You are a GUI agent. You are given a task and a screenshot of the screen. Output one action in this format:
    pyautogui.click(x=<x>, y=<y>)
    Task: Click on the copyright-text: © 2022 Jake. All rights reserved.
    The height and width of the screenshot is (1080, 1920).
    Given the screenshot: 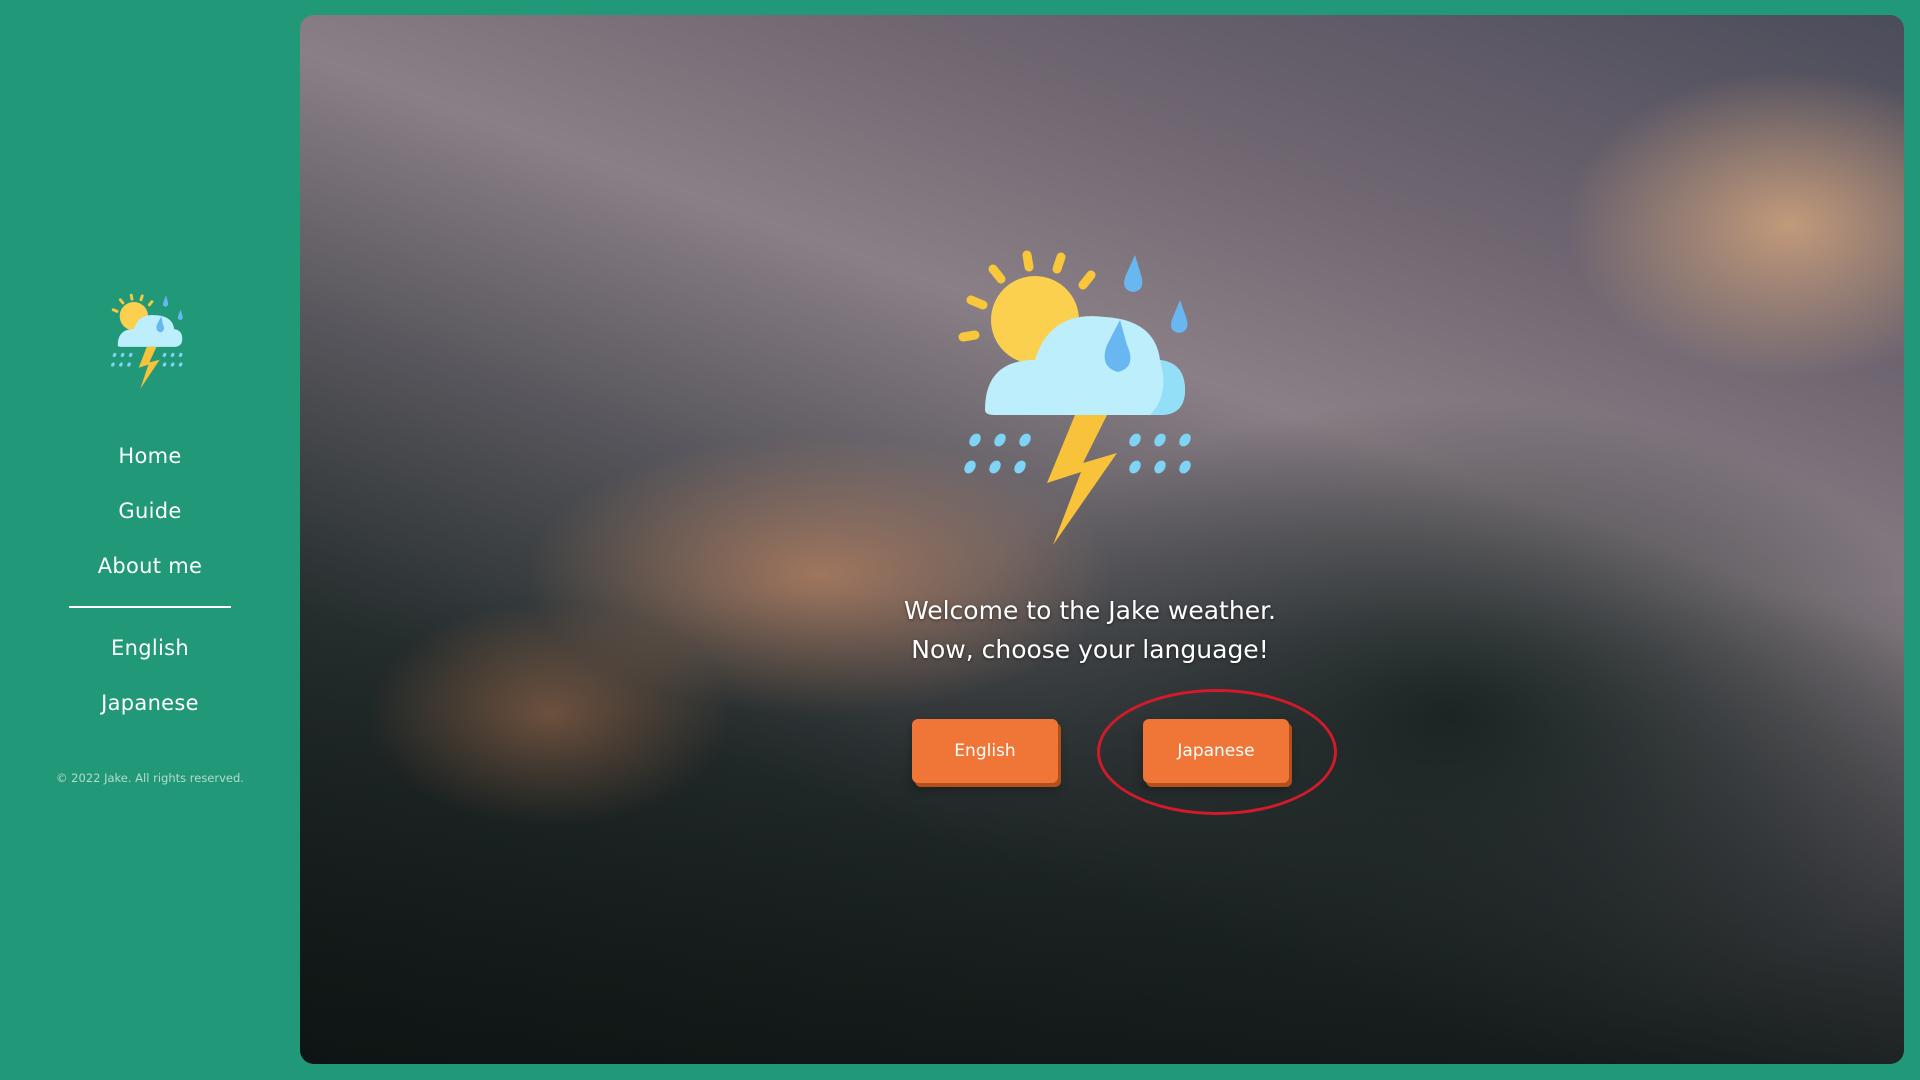 What is the action you would take?
    pyautogui.click(x=150, y=778)
    